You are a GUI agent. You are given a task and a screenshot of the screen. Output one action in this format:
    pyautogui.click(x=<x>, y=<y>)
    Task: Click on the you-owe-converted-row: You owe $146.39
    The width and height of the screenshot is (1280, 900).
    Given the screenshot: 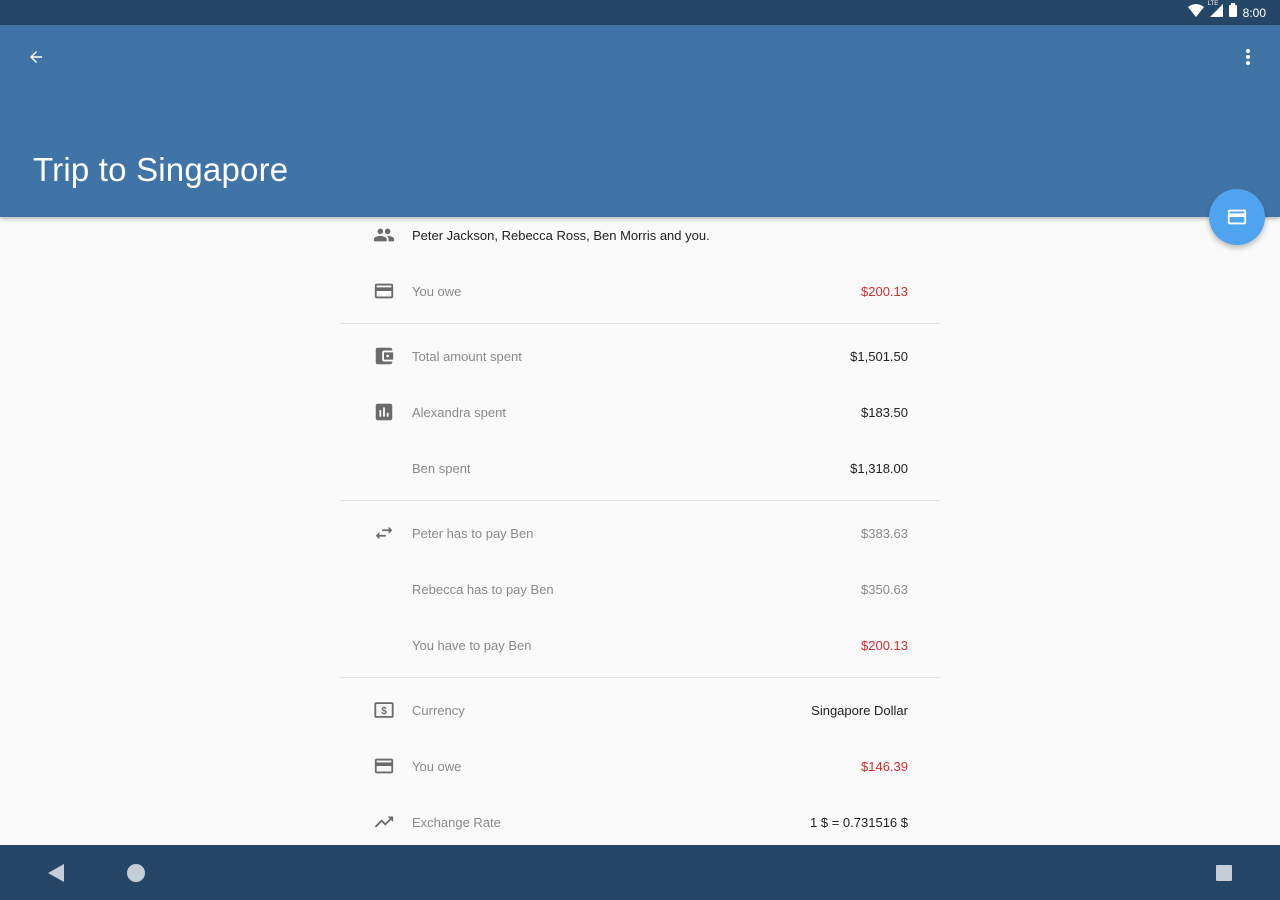 What is the action you would take?
    pyautogui.click(x=640, y=766)
    